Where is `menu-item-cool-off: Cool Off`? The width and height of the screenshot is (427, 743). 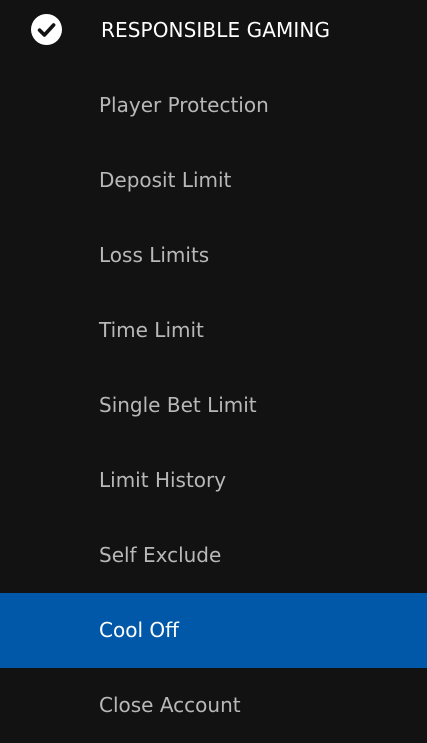
menu-item-cool-off: Cool Off is located at coordinates (213, 630).